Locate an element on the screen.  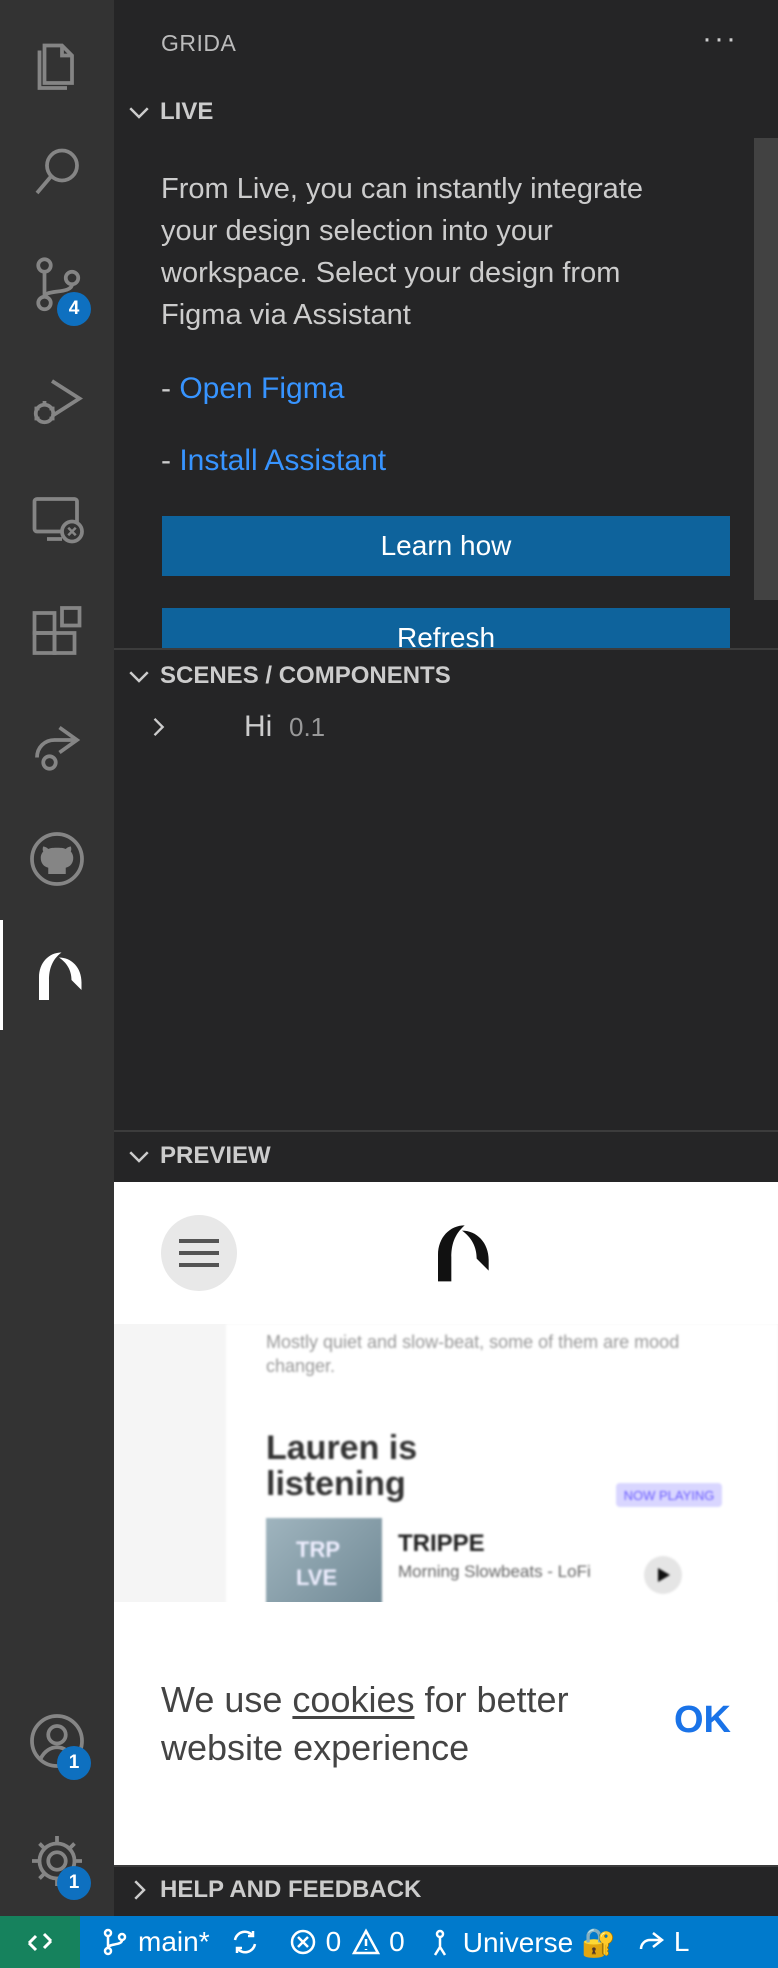
preview-section-title: PREVIEW is located at coordinates (215, 1155).